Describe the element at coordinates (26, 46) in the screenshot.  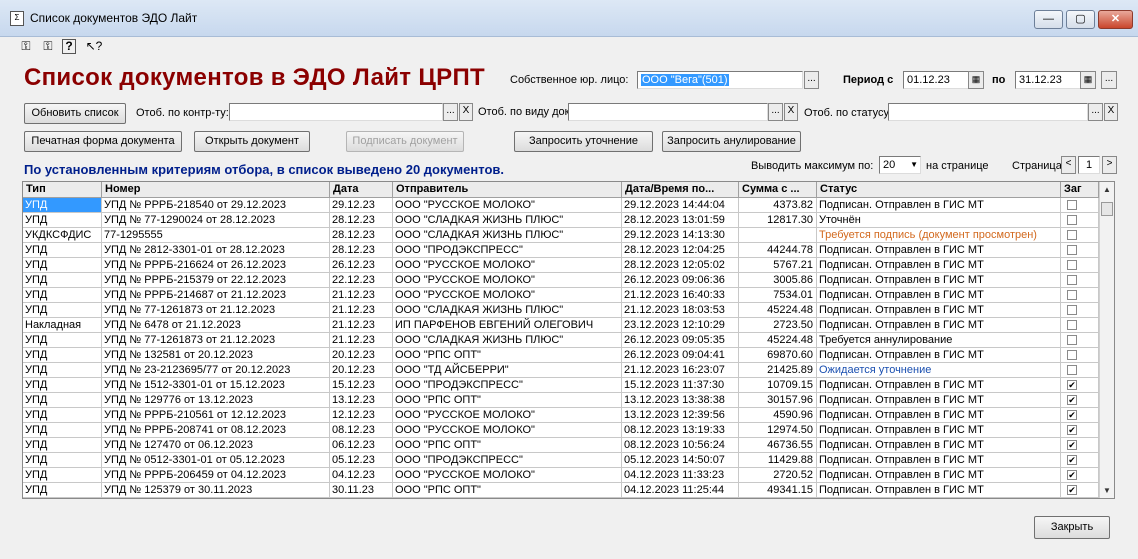
I see `user-lock-icon: ⚿` at that location.